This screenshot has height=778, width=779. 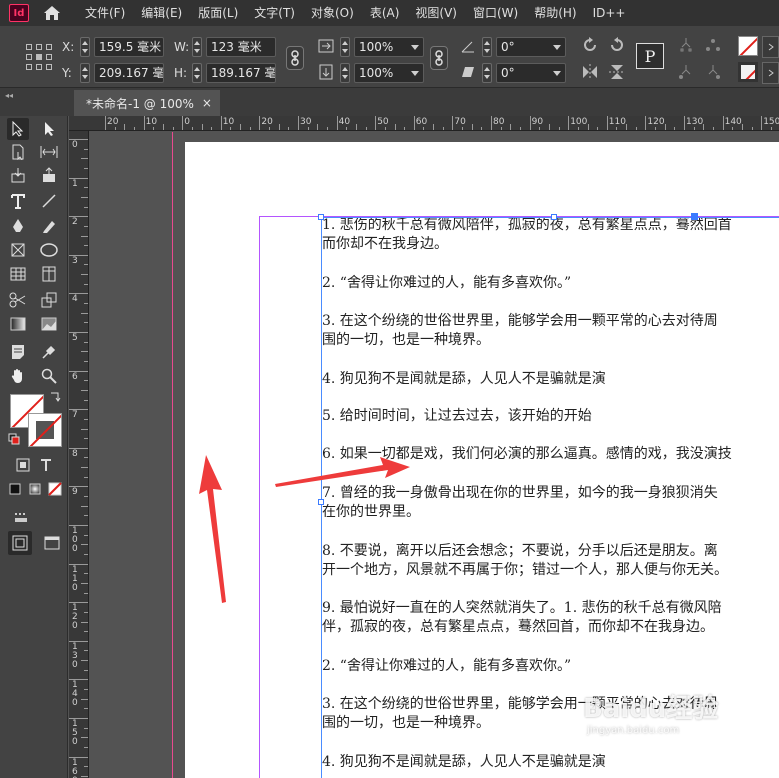 I want to click on scale-y-stepper, so click(x=345, y=73).